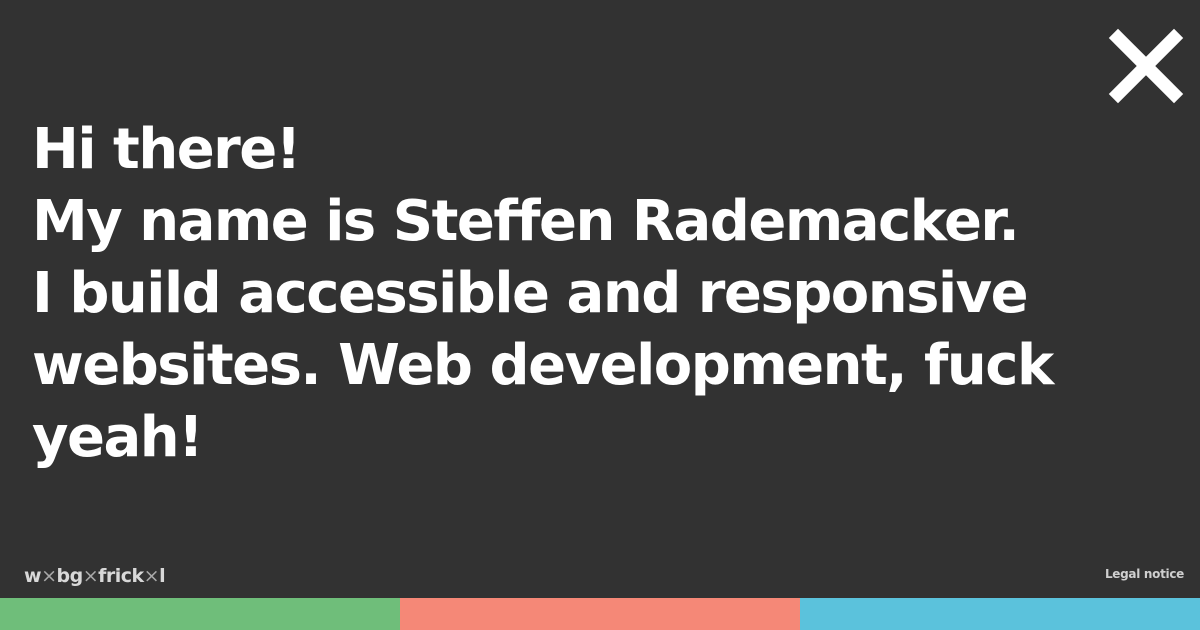 The image size is (1200, 630). I want to click on close-button, so click(1146, 66).